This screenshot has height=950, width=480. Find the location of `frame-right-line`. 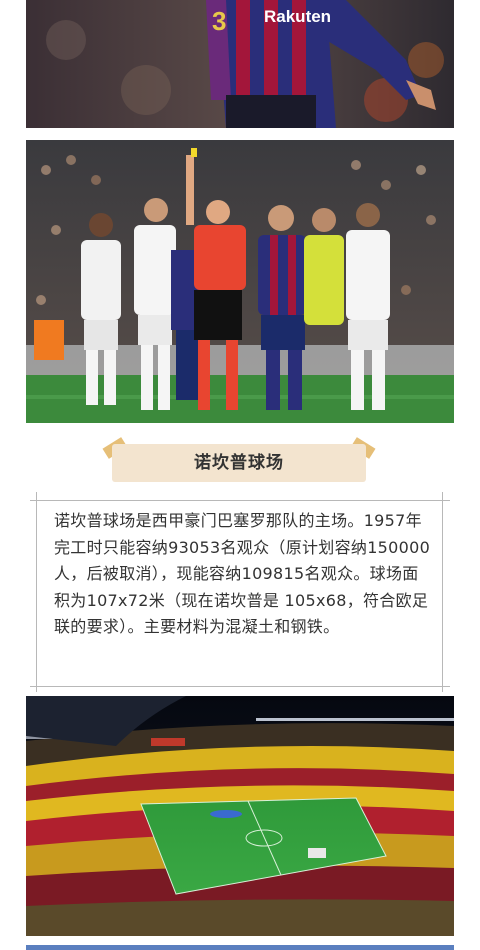

frame-right-line is located at coordinates (442, 592).